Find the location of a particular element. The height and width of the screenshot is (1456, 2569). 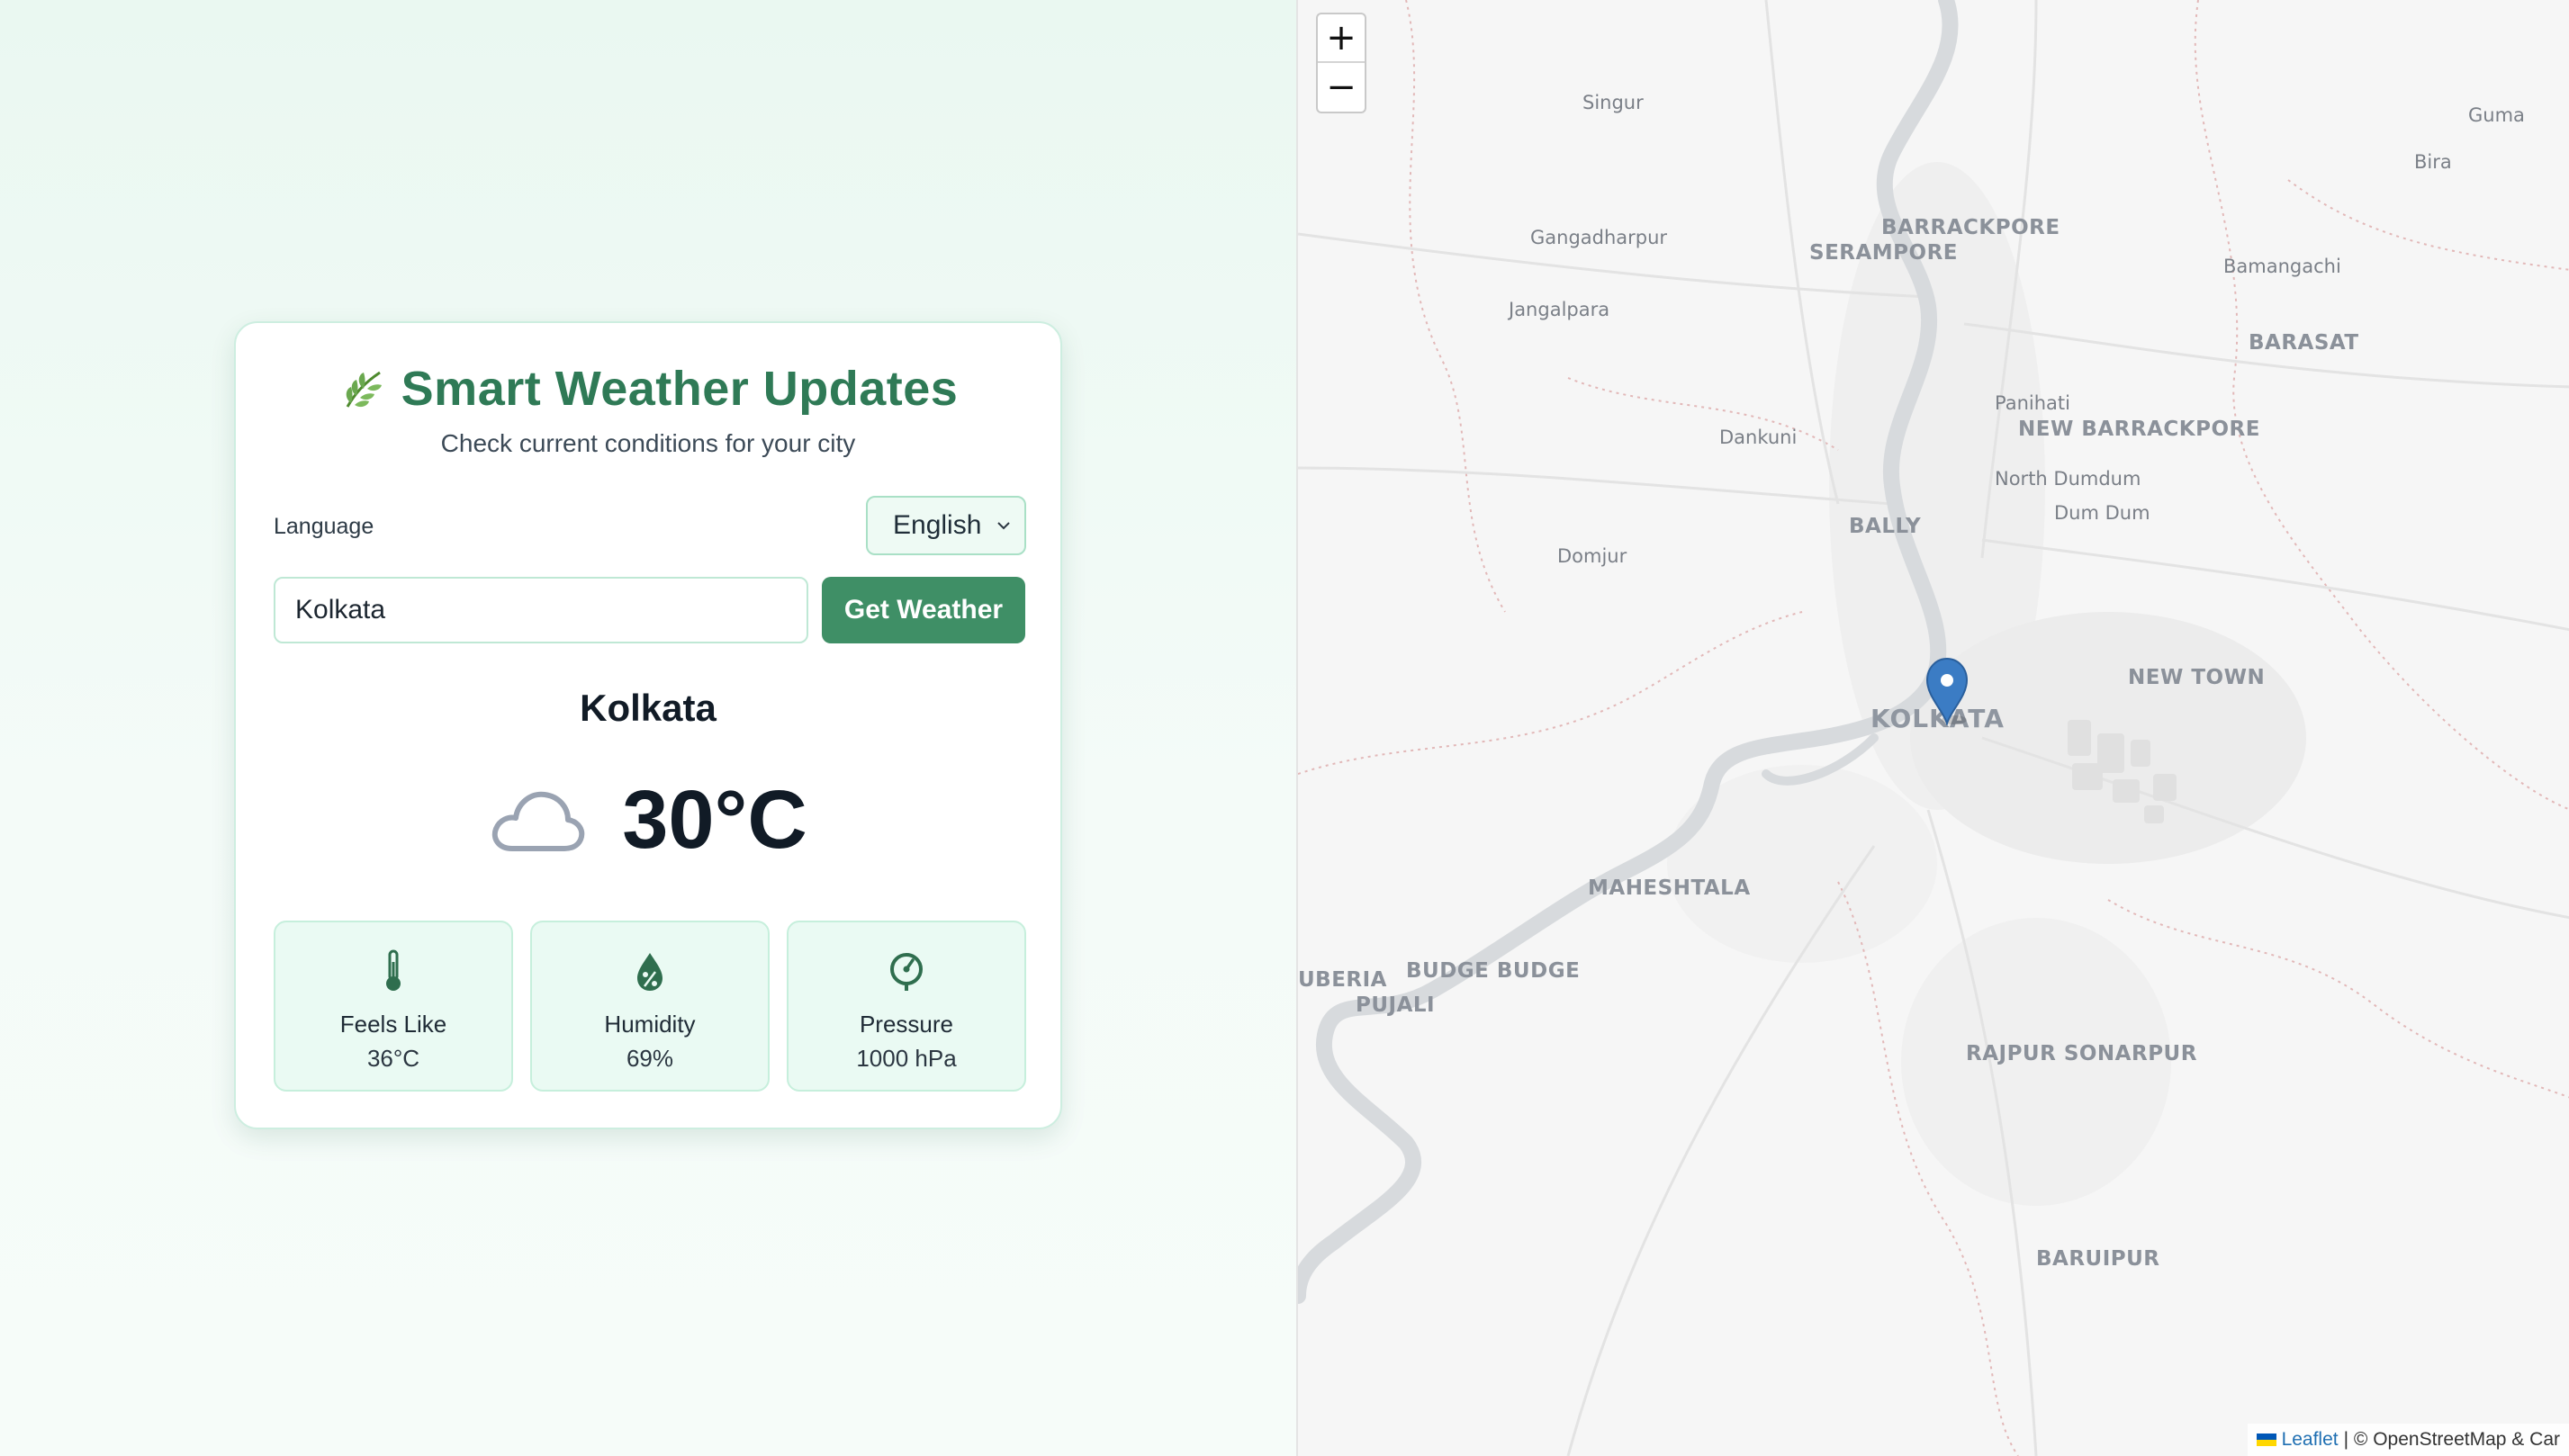

map-label-dankuni: Dankuni is located at coordinates (1758, 437).